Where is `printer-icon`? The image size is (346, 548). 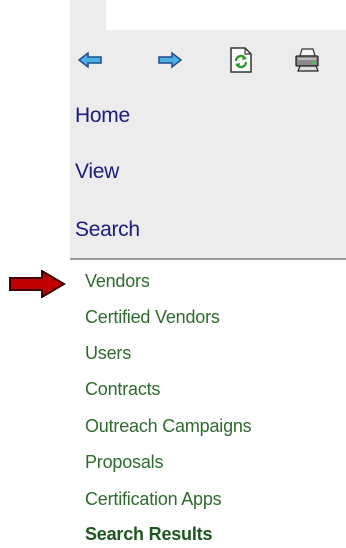 printer-icon is located at coordinates (307, 60).